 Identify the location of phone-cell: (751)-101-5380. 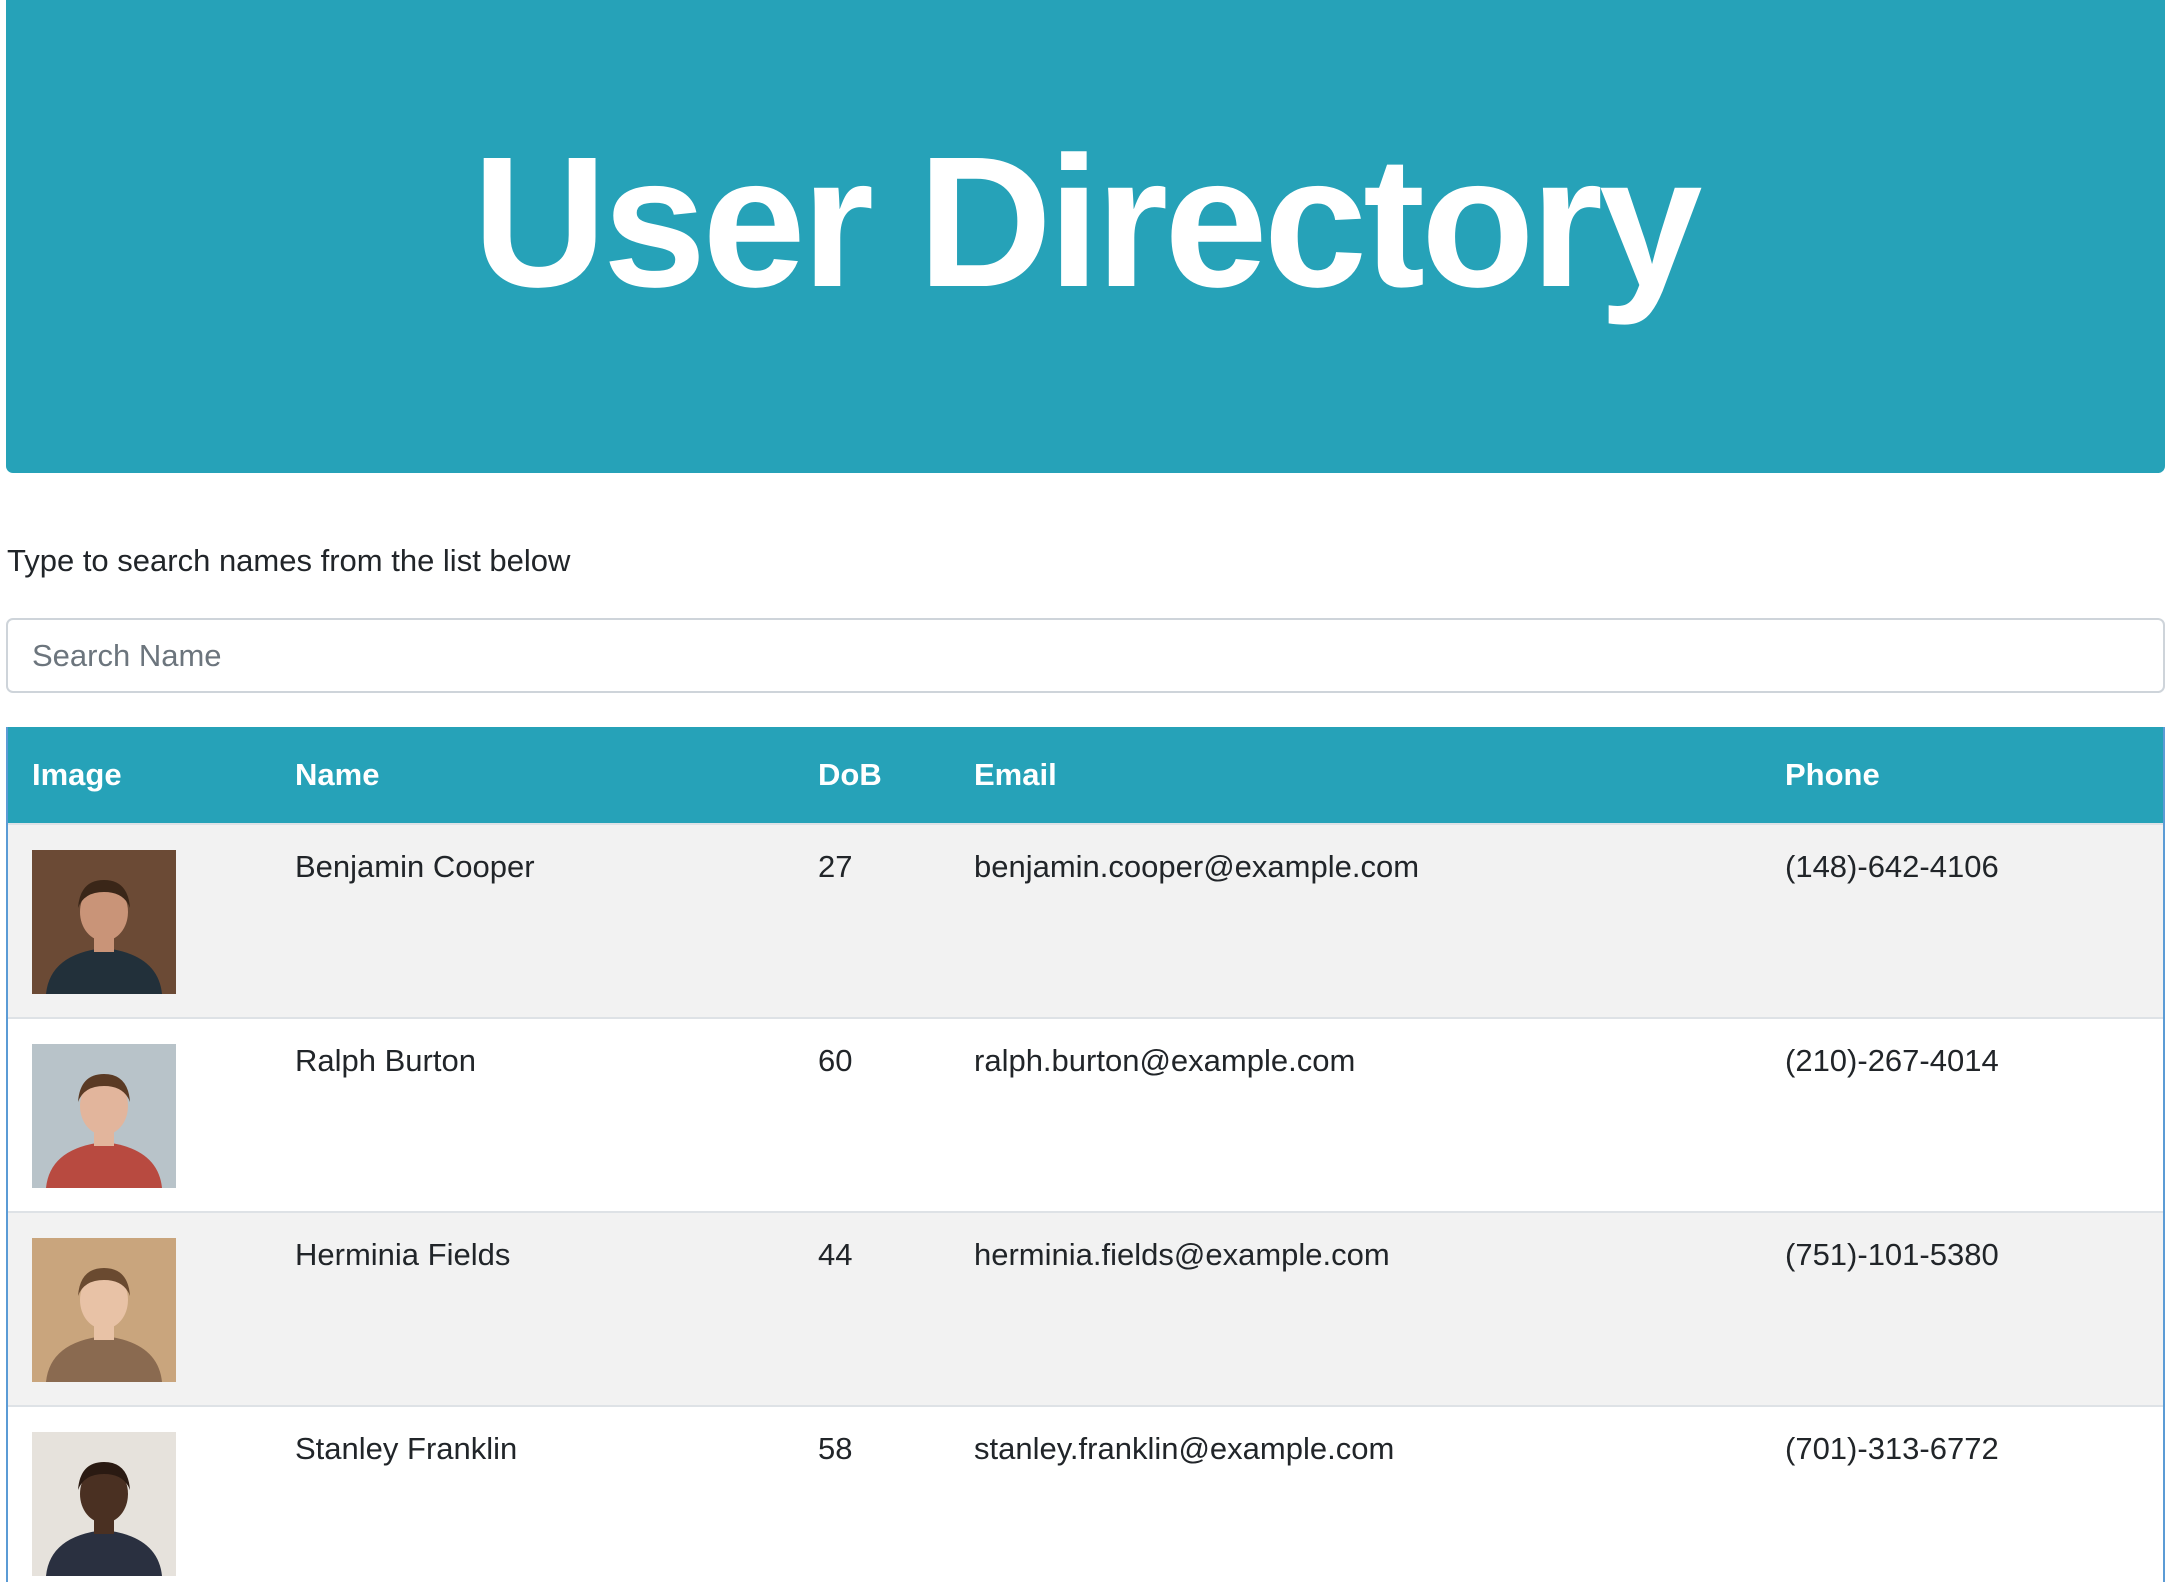
(1892, 1254).